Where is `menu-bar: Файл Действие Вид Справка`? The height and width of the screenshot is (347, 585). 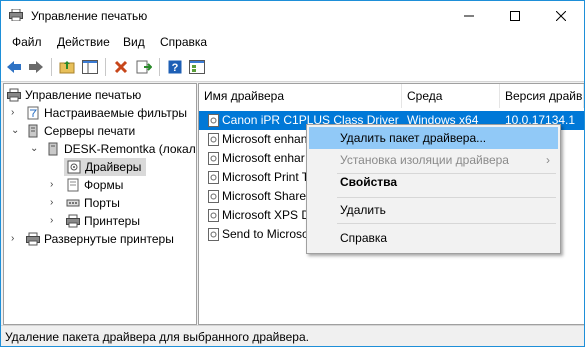 menu-bar: Файл Действие Вид Справка is located at coordinates (292, 42).